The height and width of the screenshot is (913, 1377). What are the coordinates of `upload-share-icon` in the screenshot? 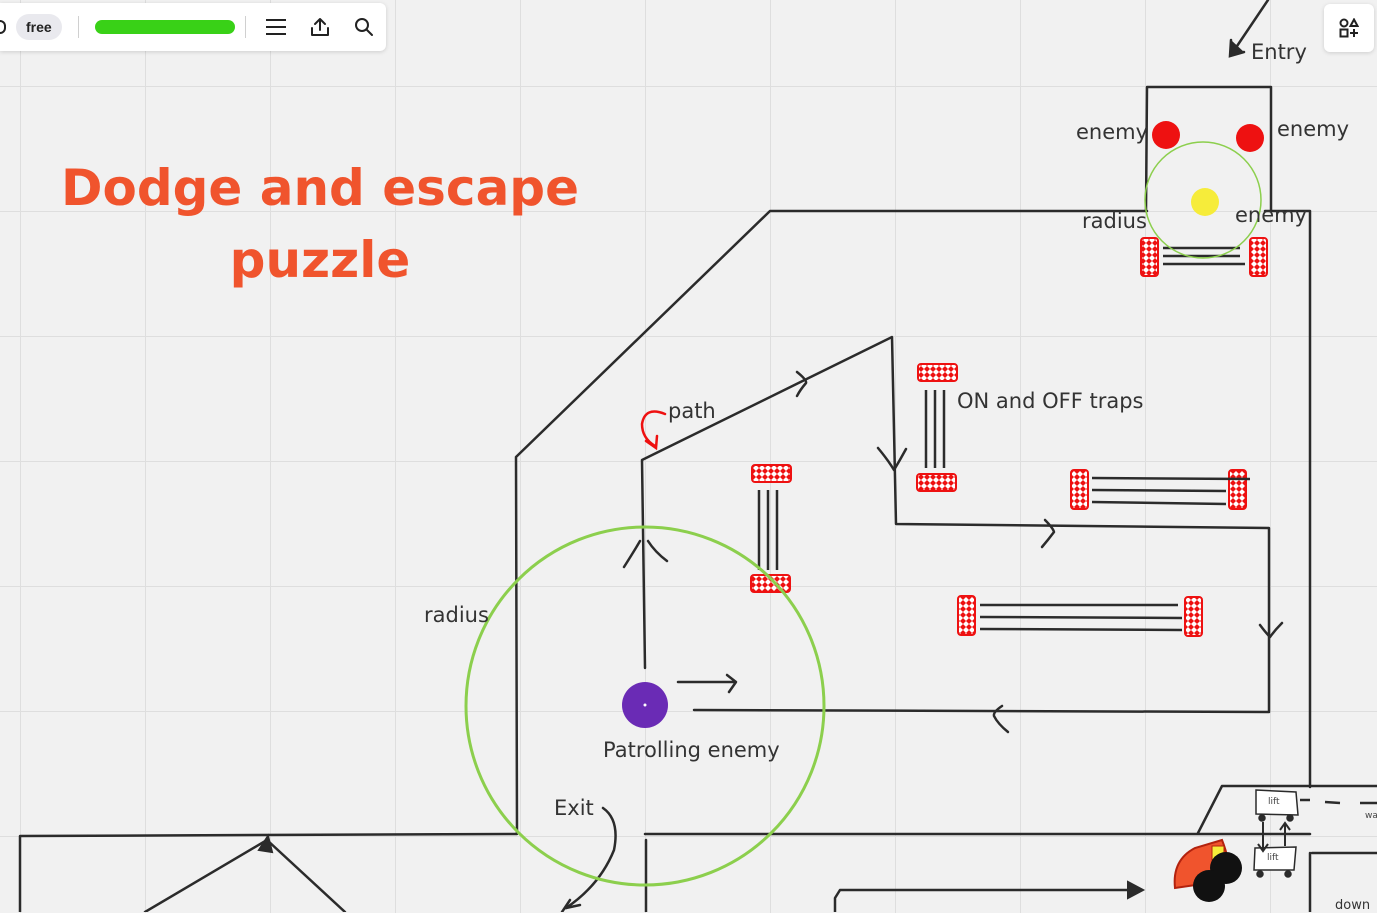 It's located at (319, 27).